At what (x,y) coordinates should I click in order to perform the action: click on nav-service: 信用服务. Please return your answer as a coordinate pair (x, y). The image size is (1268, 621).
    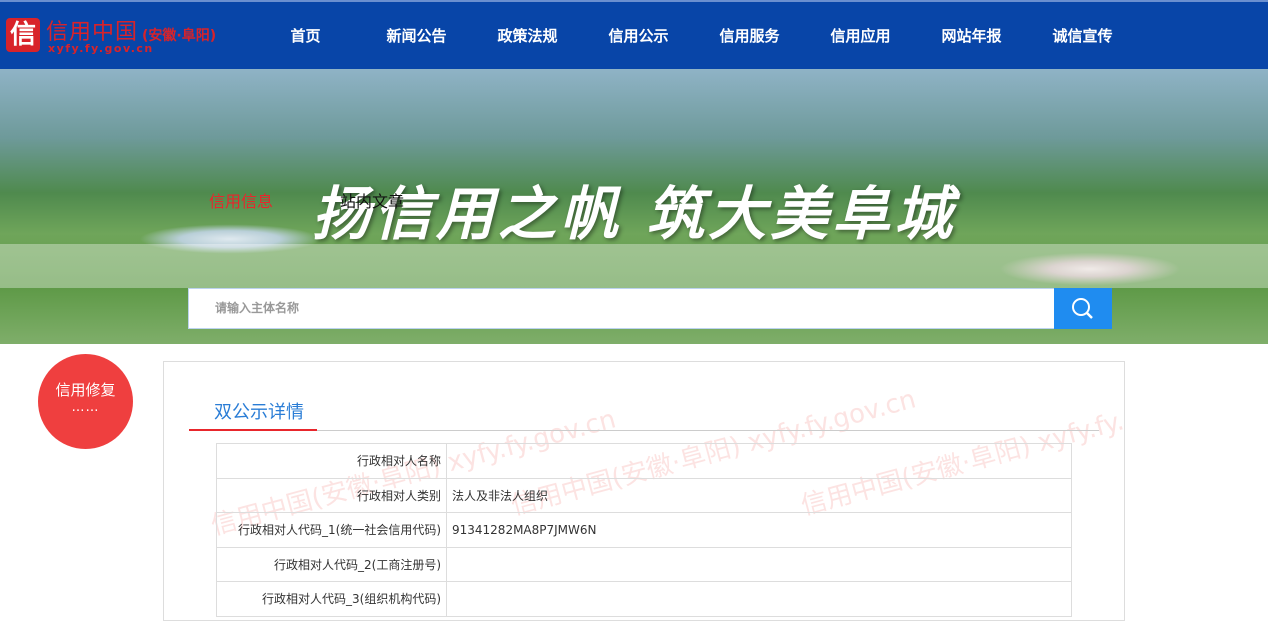
    Looking at the image, I should click on (749, 36).